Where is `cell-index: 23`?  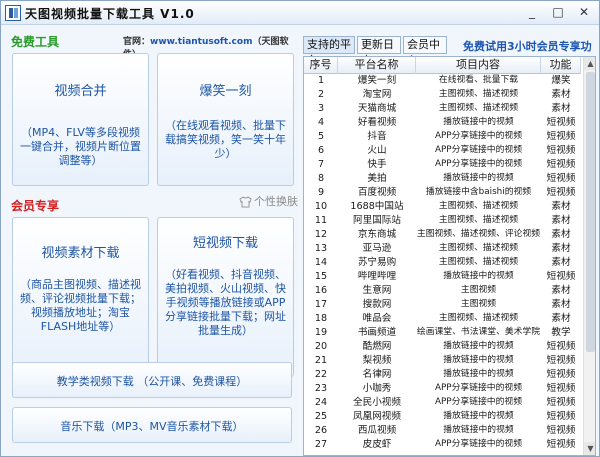
cell-index: 23 is located at coordinates (321, 388).